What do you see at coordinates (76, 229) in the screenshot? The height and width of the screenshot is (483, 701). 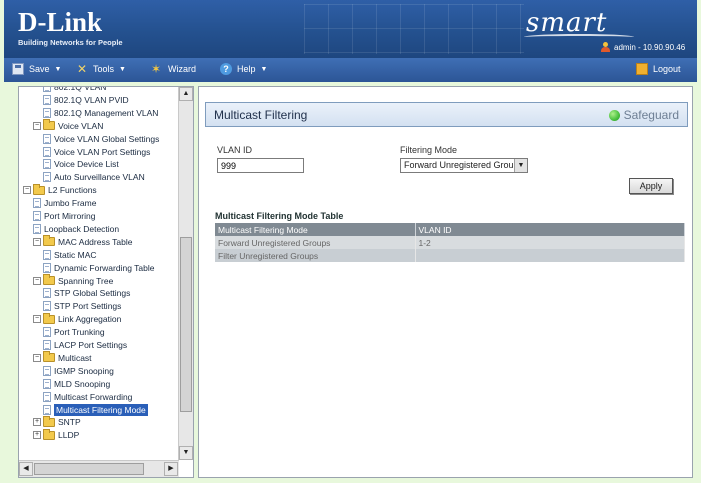 I see `tree-item: Loopback Detection` at bounding box center [76, 229].